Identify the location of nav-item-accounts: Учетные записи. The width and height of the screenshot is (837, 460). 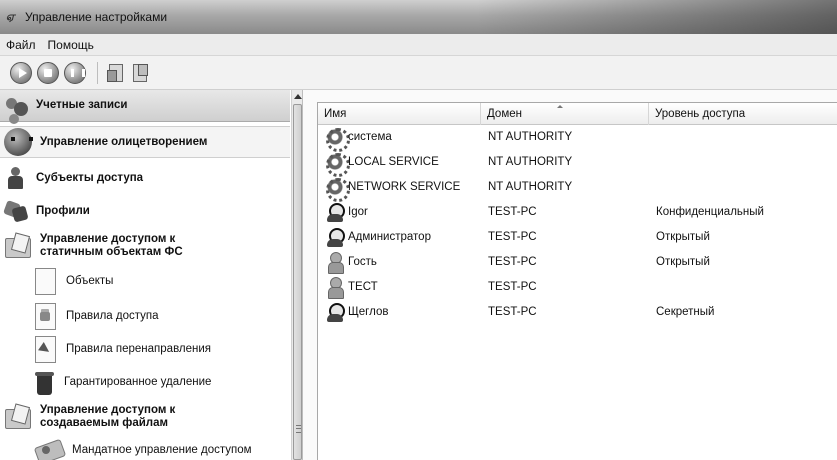
(145, 106).